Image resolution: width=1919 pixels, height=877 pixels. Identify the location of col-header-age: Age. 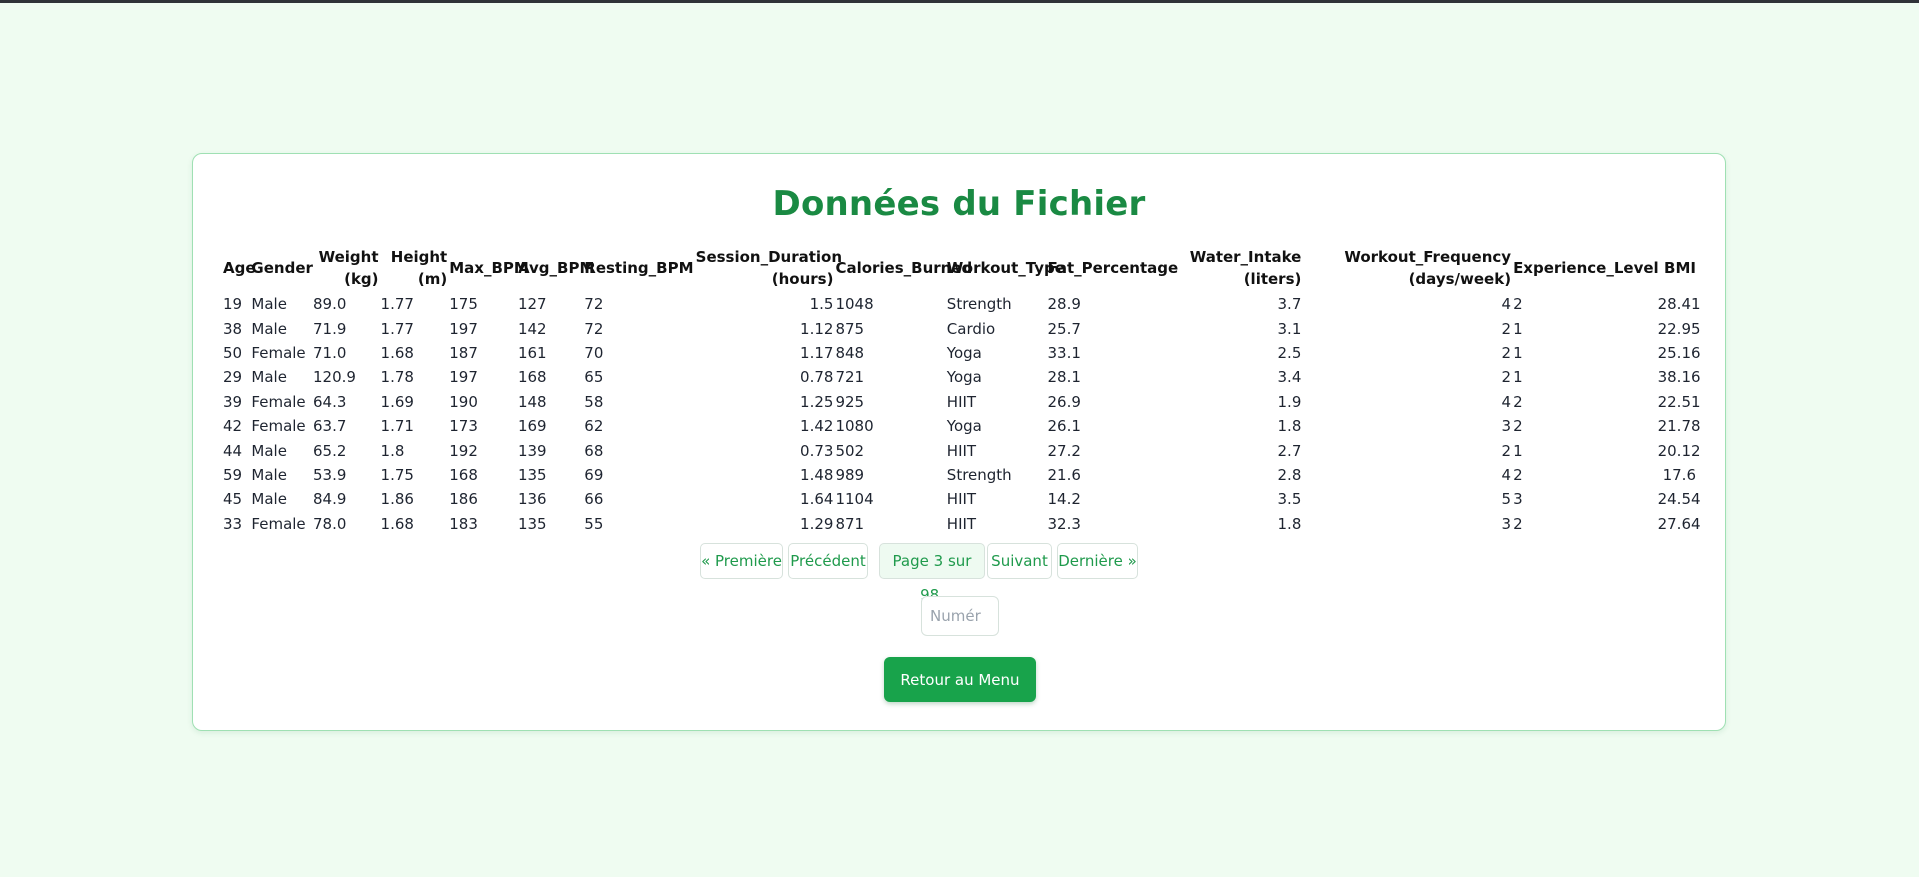
(239, 268).